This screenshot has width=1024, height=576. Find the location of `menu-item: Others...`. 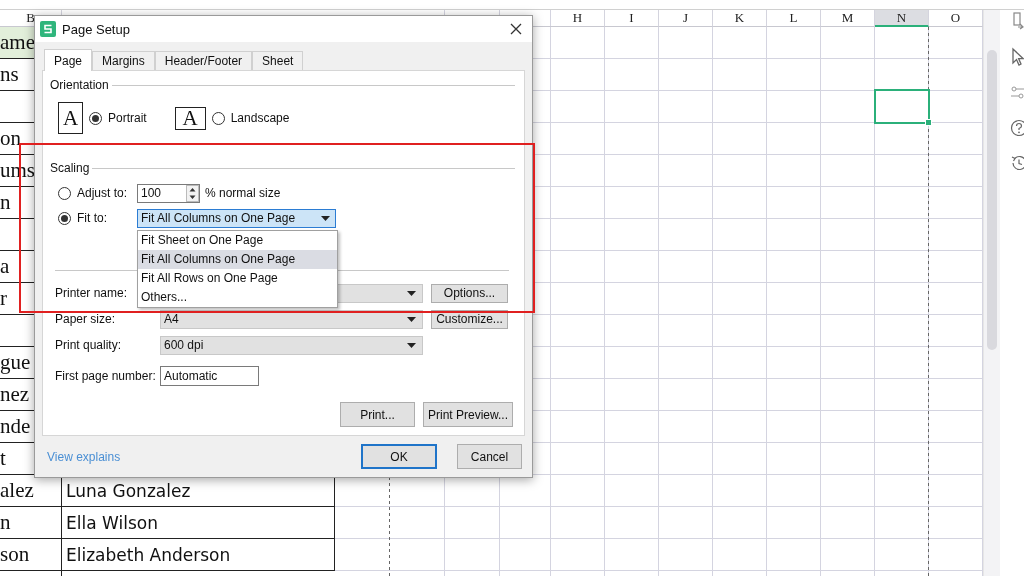

menu-item: Others... is located at coordinates (237, 297).